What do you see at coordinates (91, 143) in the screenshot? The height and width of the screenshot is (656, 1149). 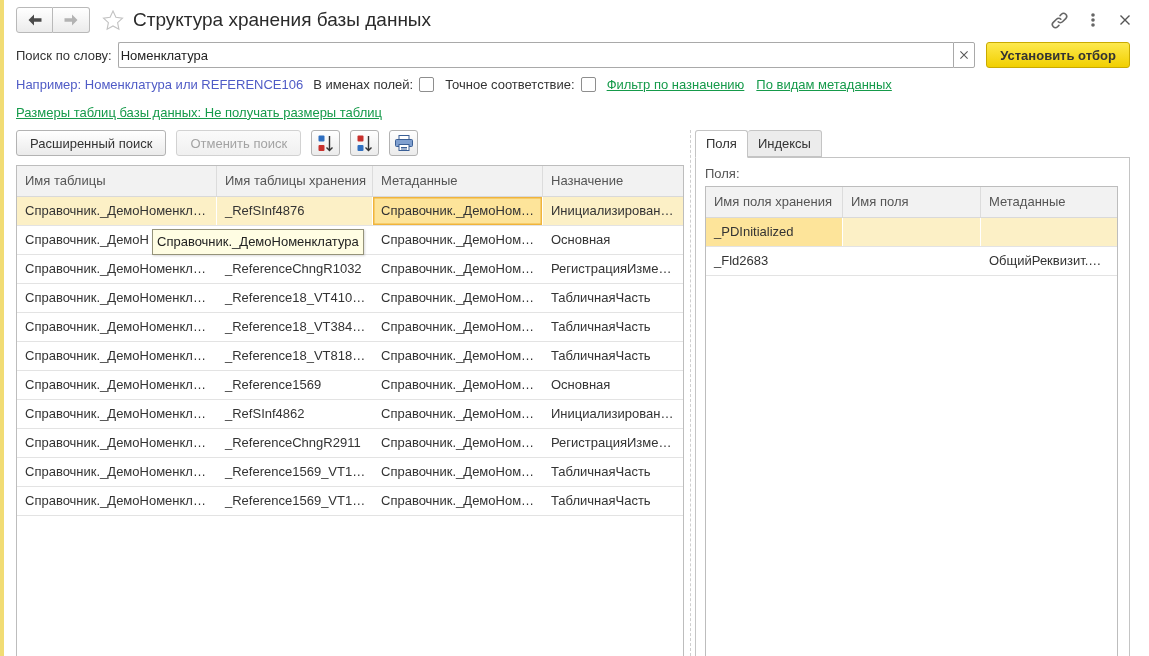 I see `toolbar-button: Расширенный поиск` at bounding box center [91, 143].